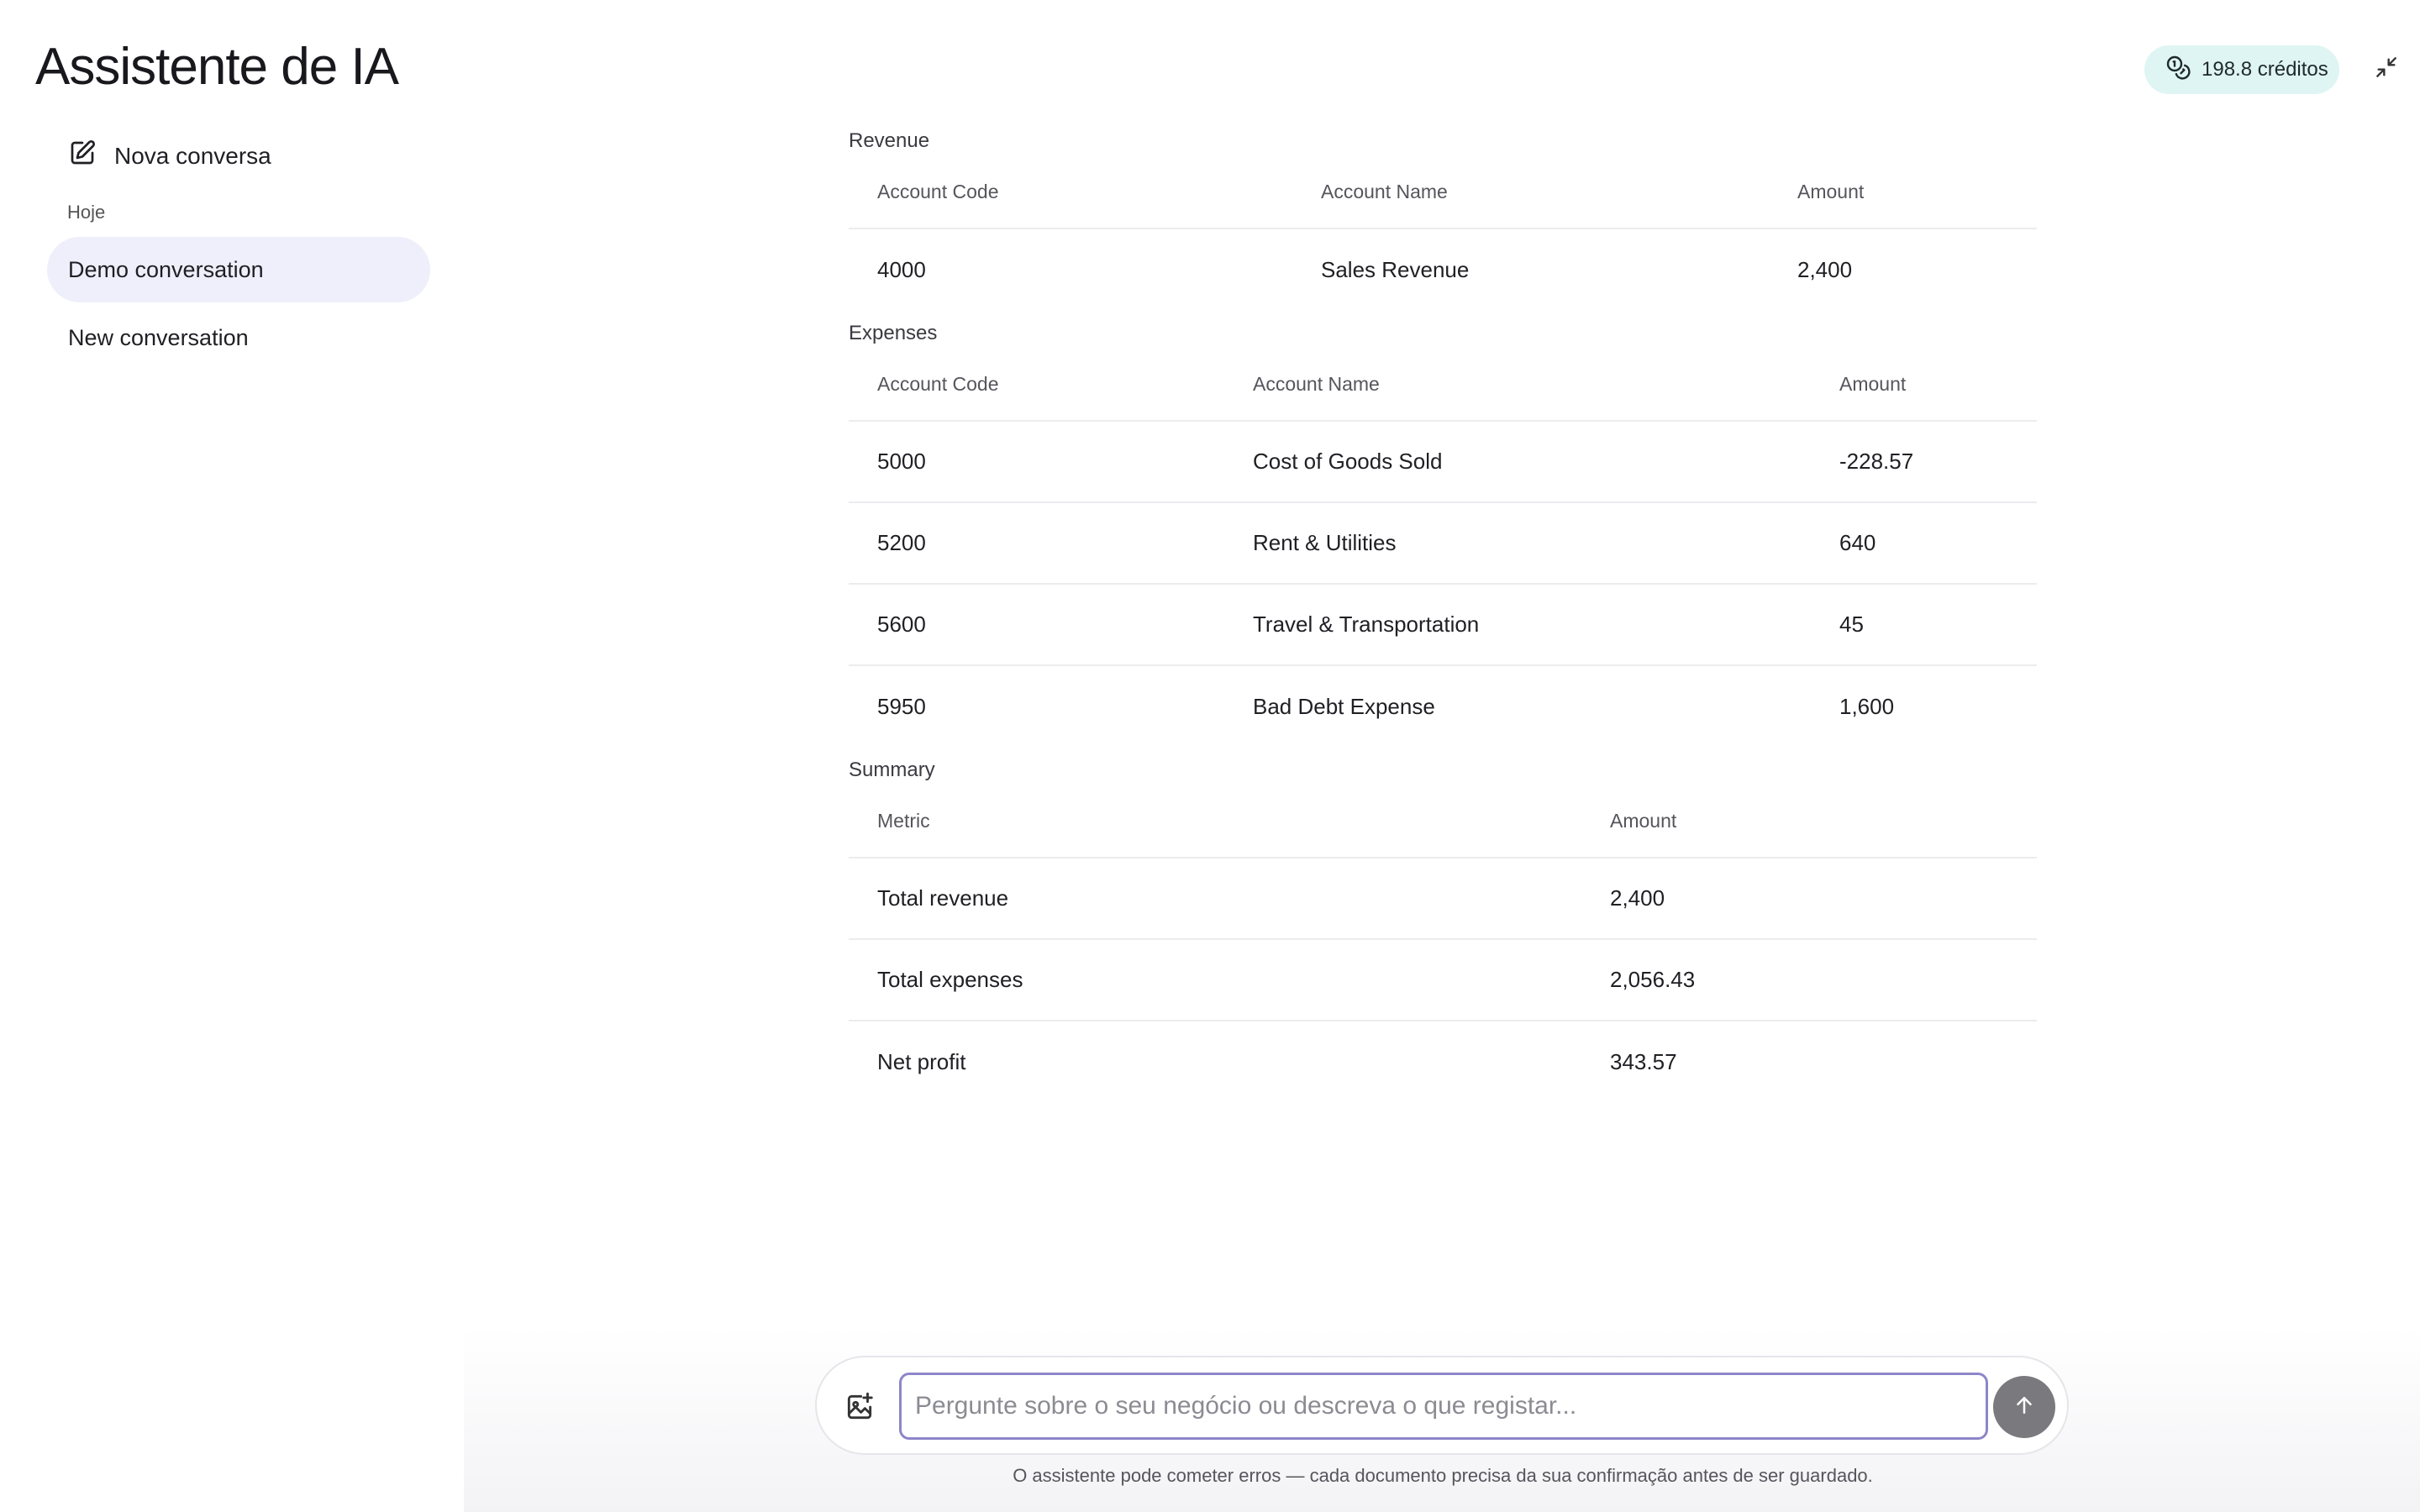 The image size is (2420, 1512). Describe the element at coordinates (1036, 462) in the screenshot. I see `account-code-cell: 5000` at that location.